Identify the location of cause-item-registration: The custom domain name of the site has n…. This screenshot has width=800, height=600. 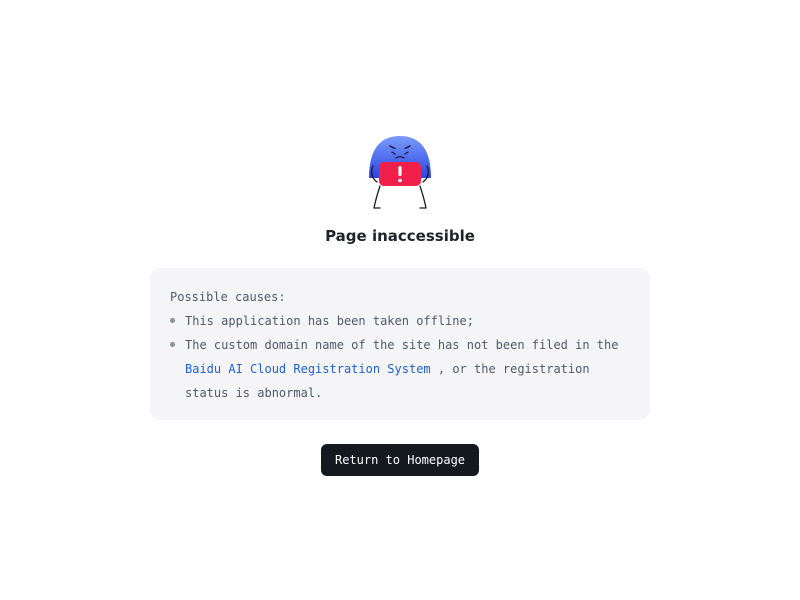
(400, 369).